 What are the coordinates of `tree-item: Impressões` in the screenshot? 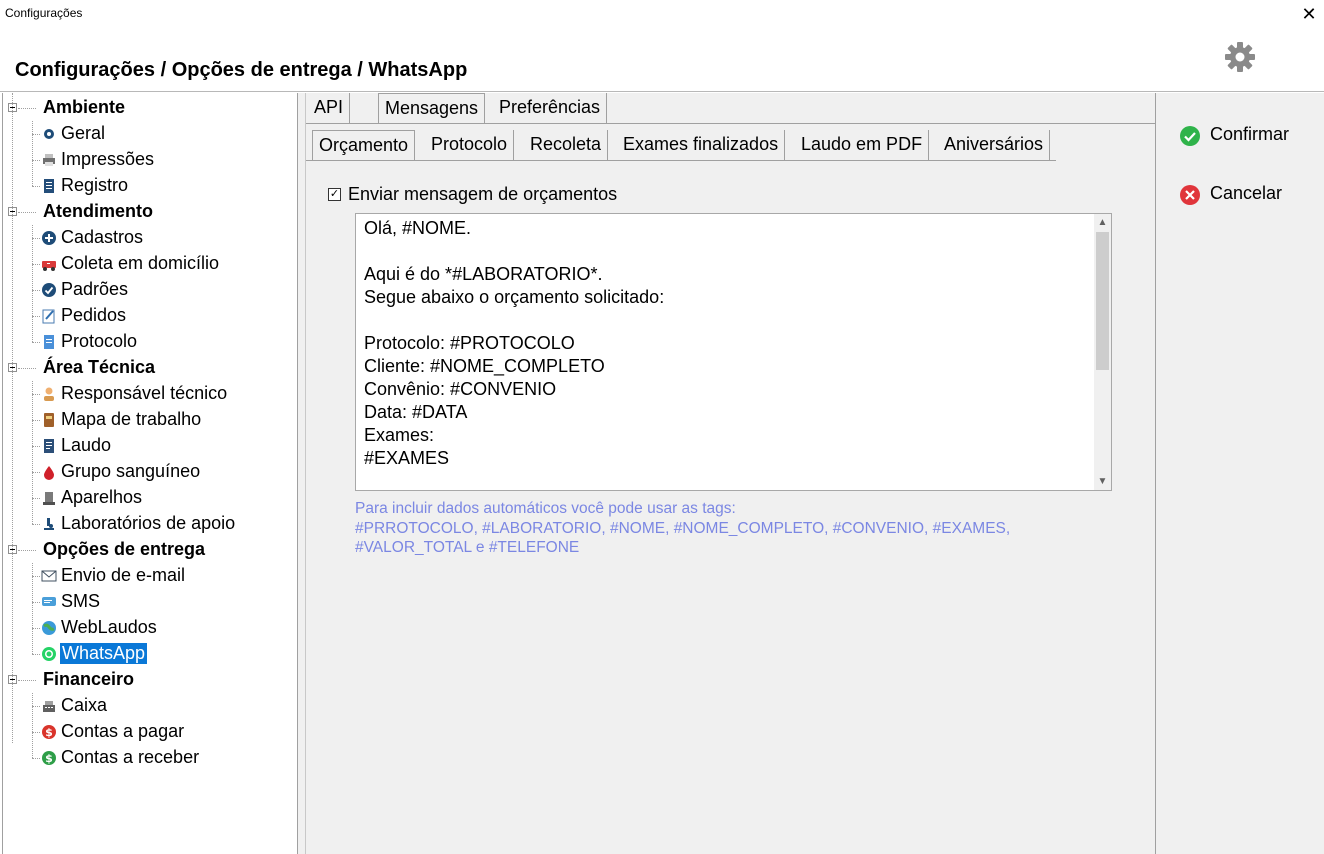 It's located at (148, 160).